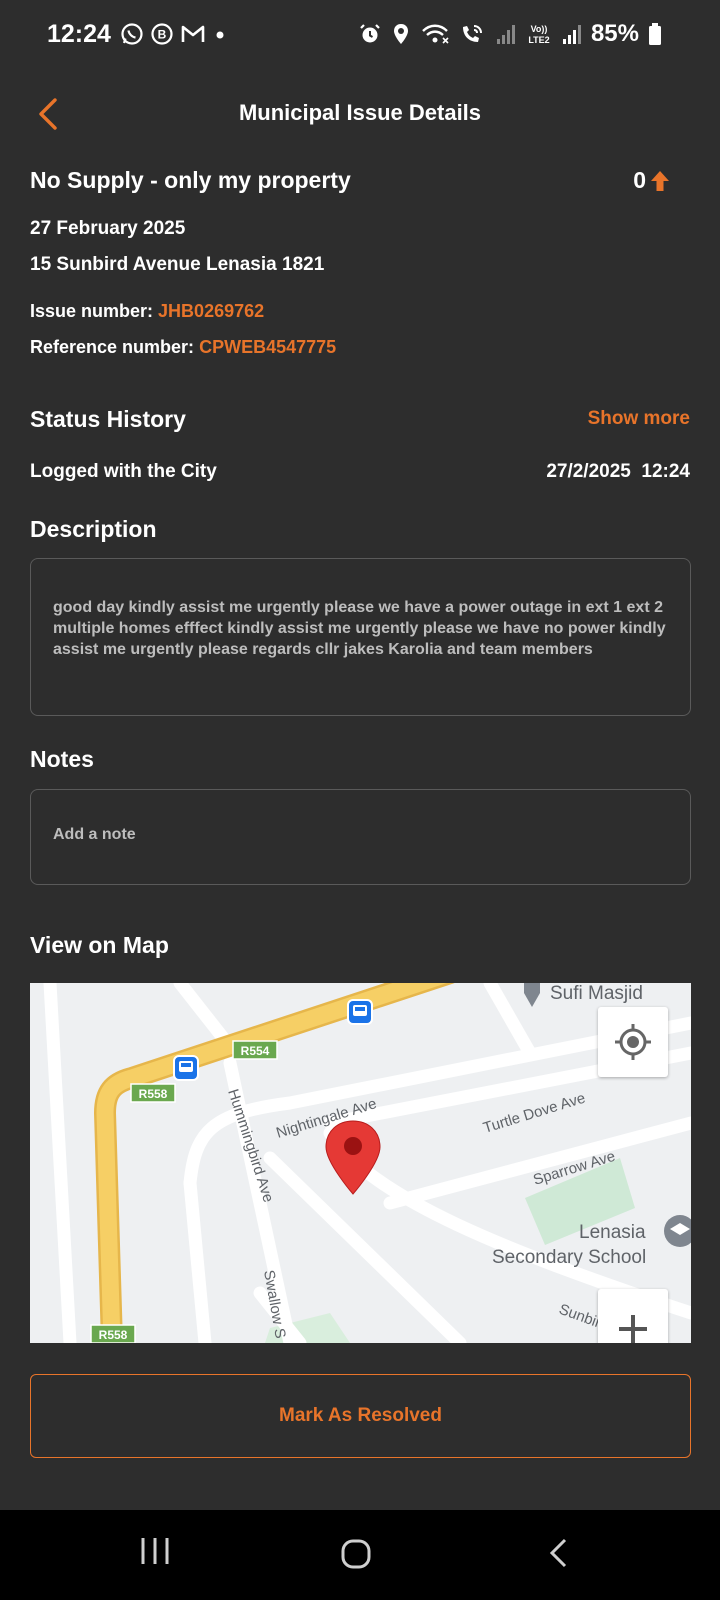 The image size is (720, 1600). Describe the element at coordinates (132, 34) in the screenshot. I see `whatsapp-icon` at that location.